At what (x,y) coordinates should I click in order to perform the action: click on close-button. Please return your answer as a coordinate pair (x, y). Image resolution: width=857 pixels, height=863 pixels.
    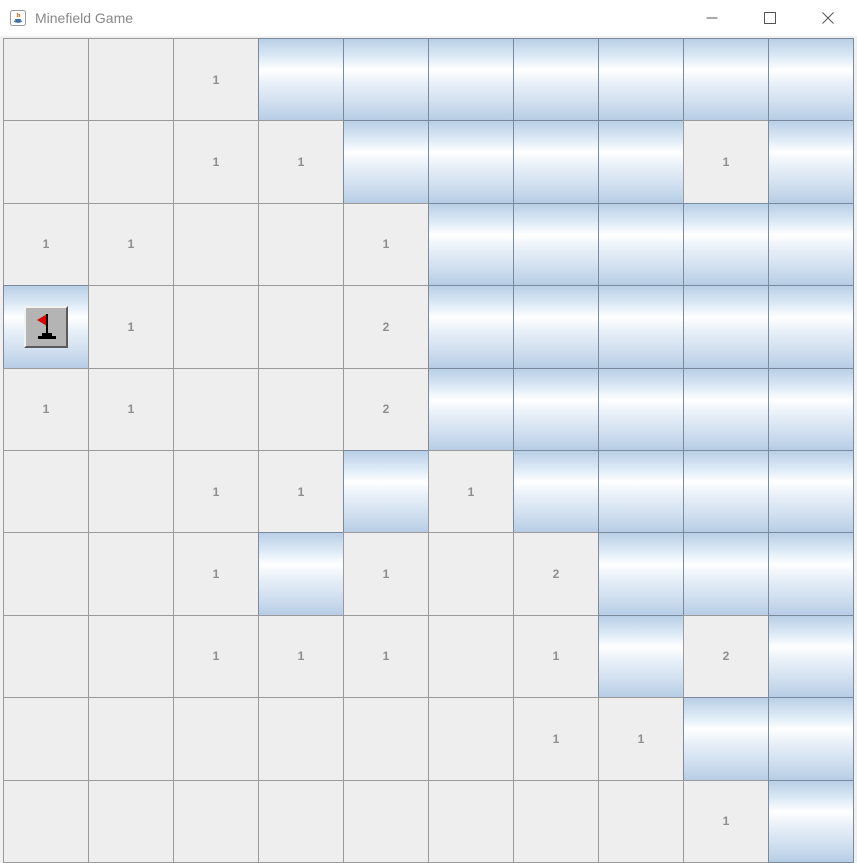
    Looking at the image, I should click on (828, 18).